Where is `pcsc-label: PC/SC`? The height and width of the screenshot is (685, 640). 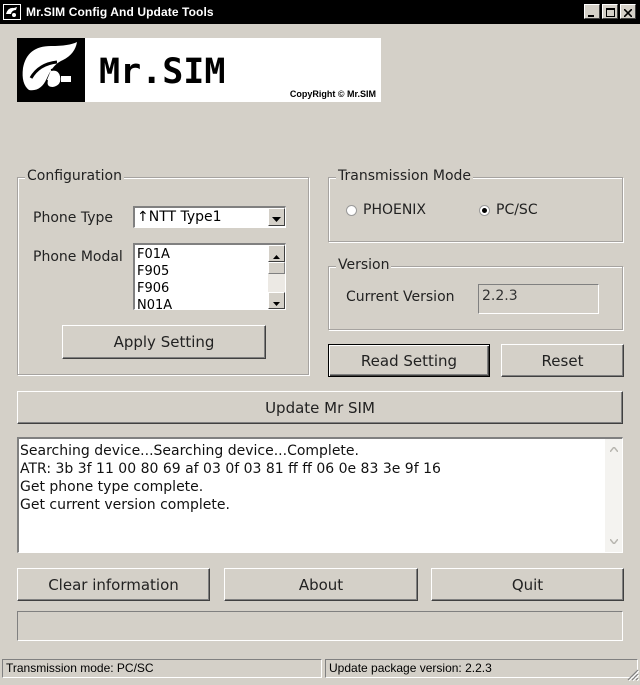 pcsc-label: PC/SC is located at coordinates (517, 210).